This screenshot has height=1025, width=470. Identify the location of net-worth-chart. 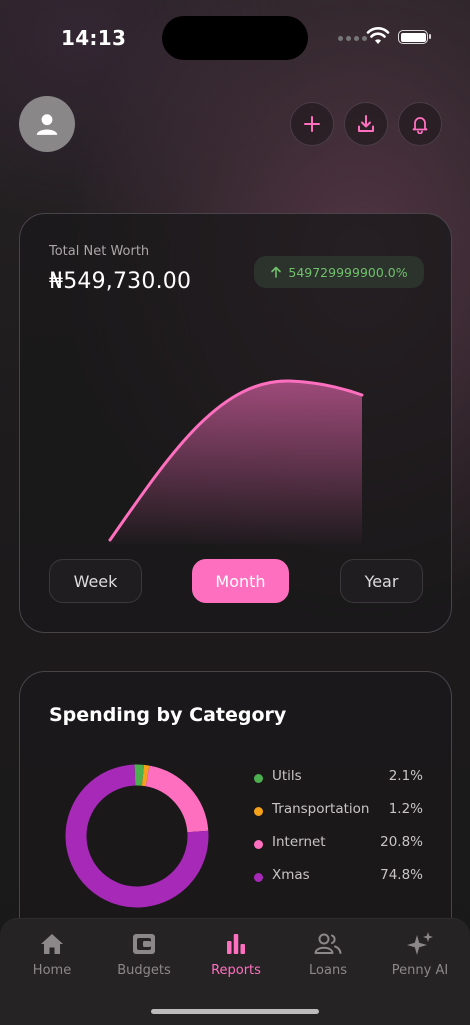
(236, 461).